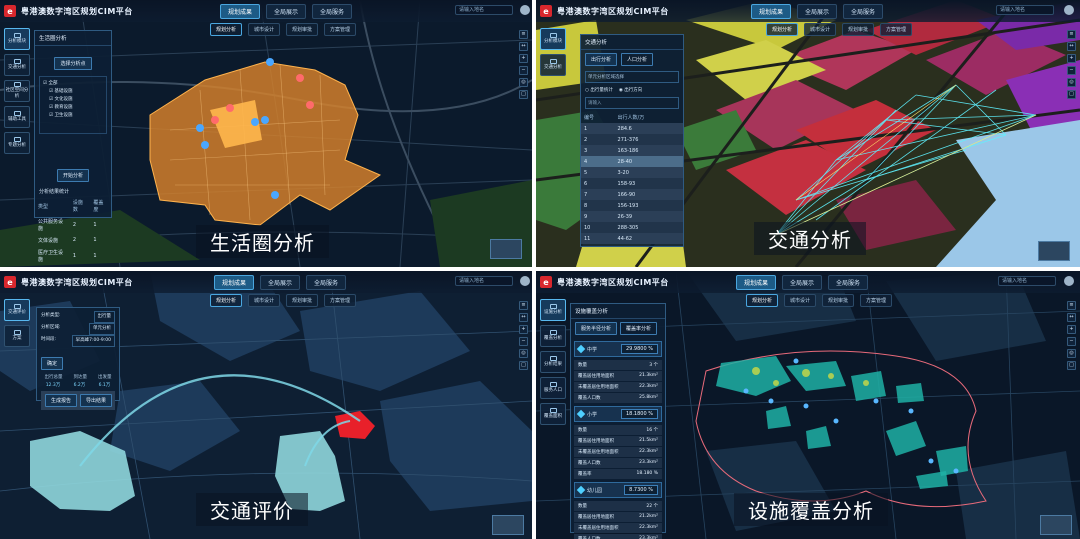 This screenshot has height=539, width=1080. Describe the element at coordinates (599, 90) in the screenshot. I see `radio-volume: ○ 出行量统计` at that location.